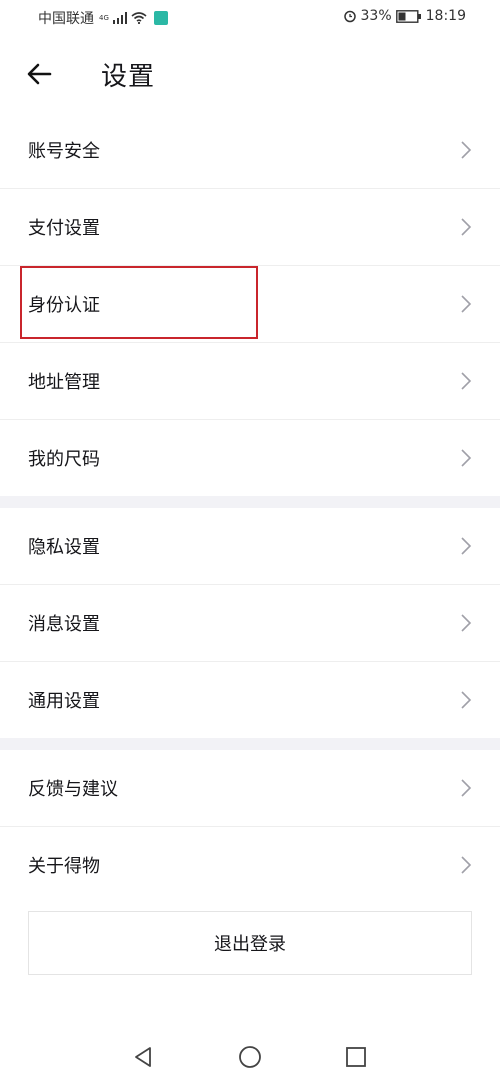 This screenshot has height=1083, width=500. I want to click on row-address-management: 地址管理, so click(250, 381).